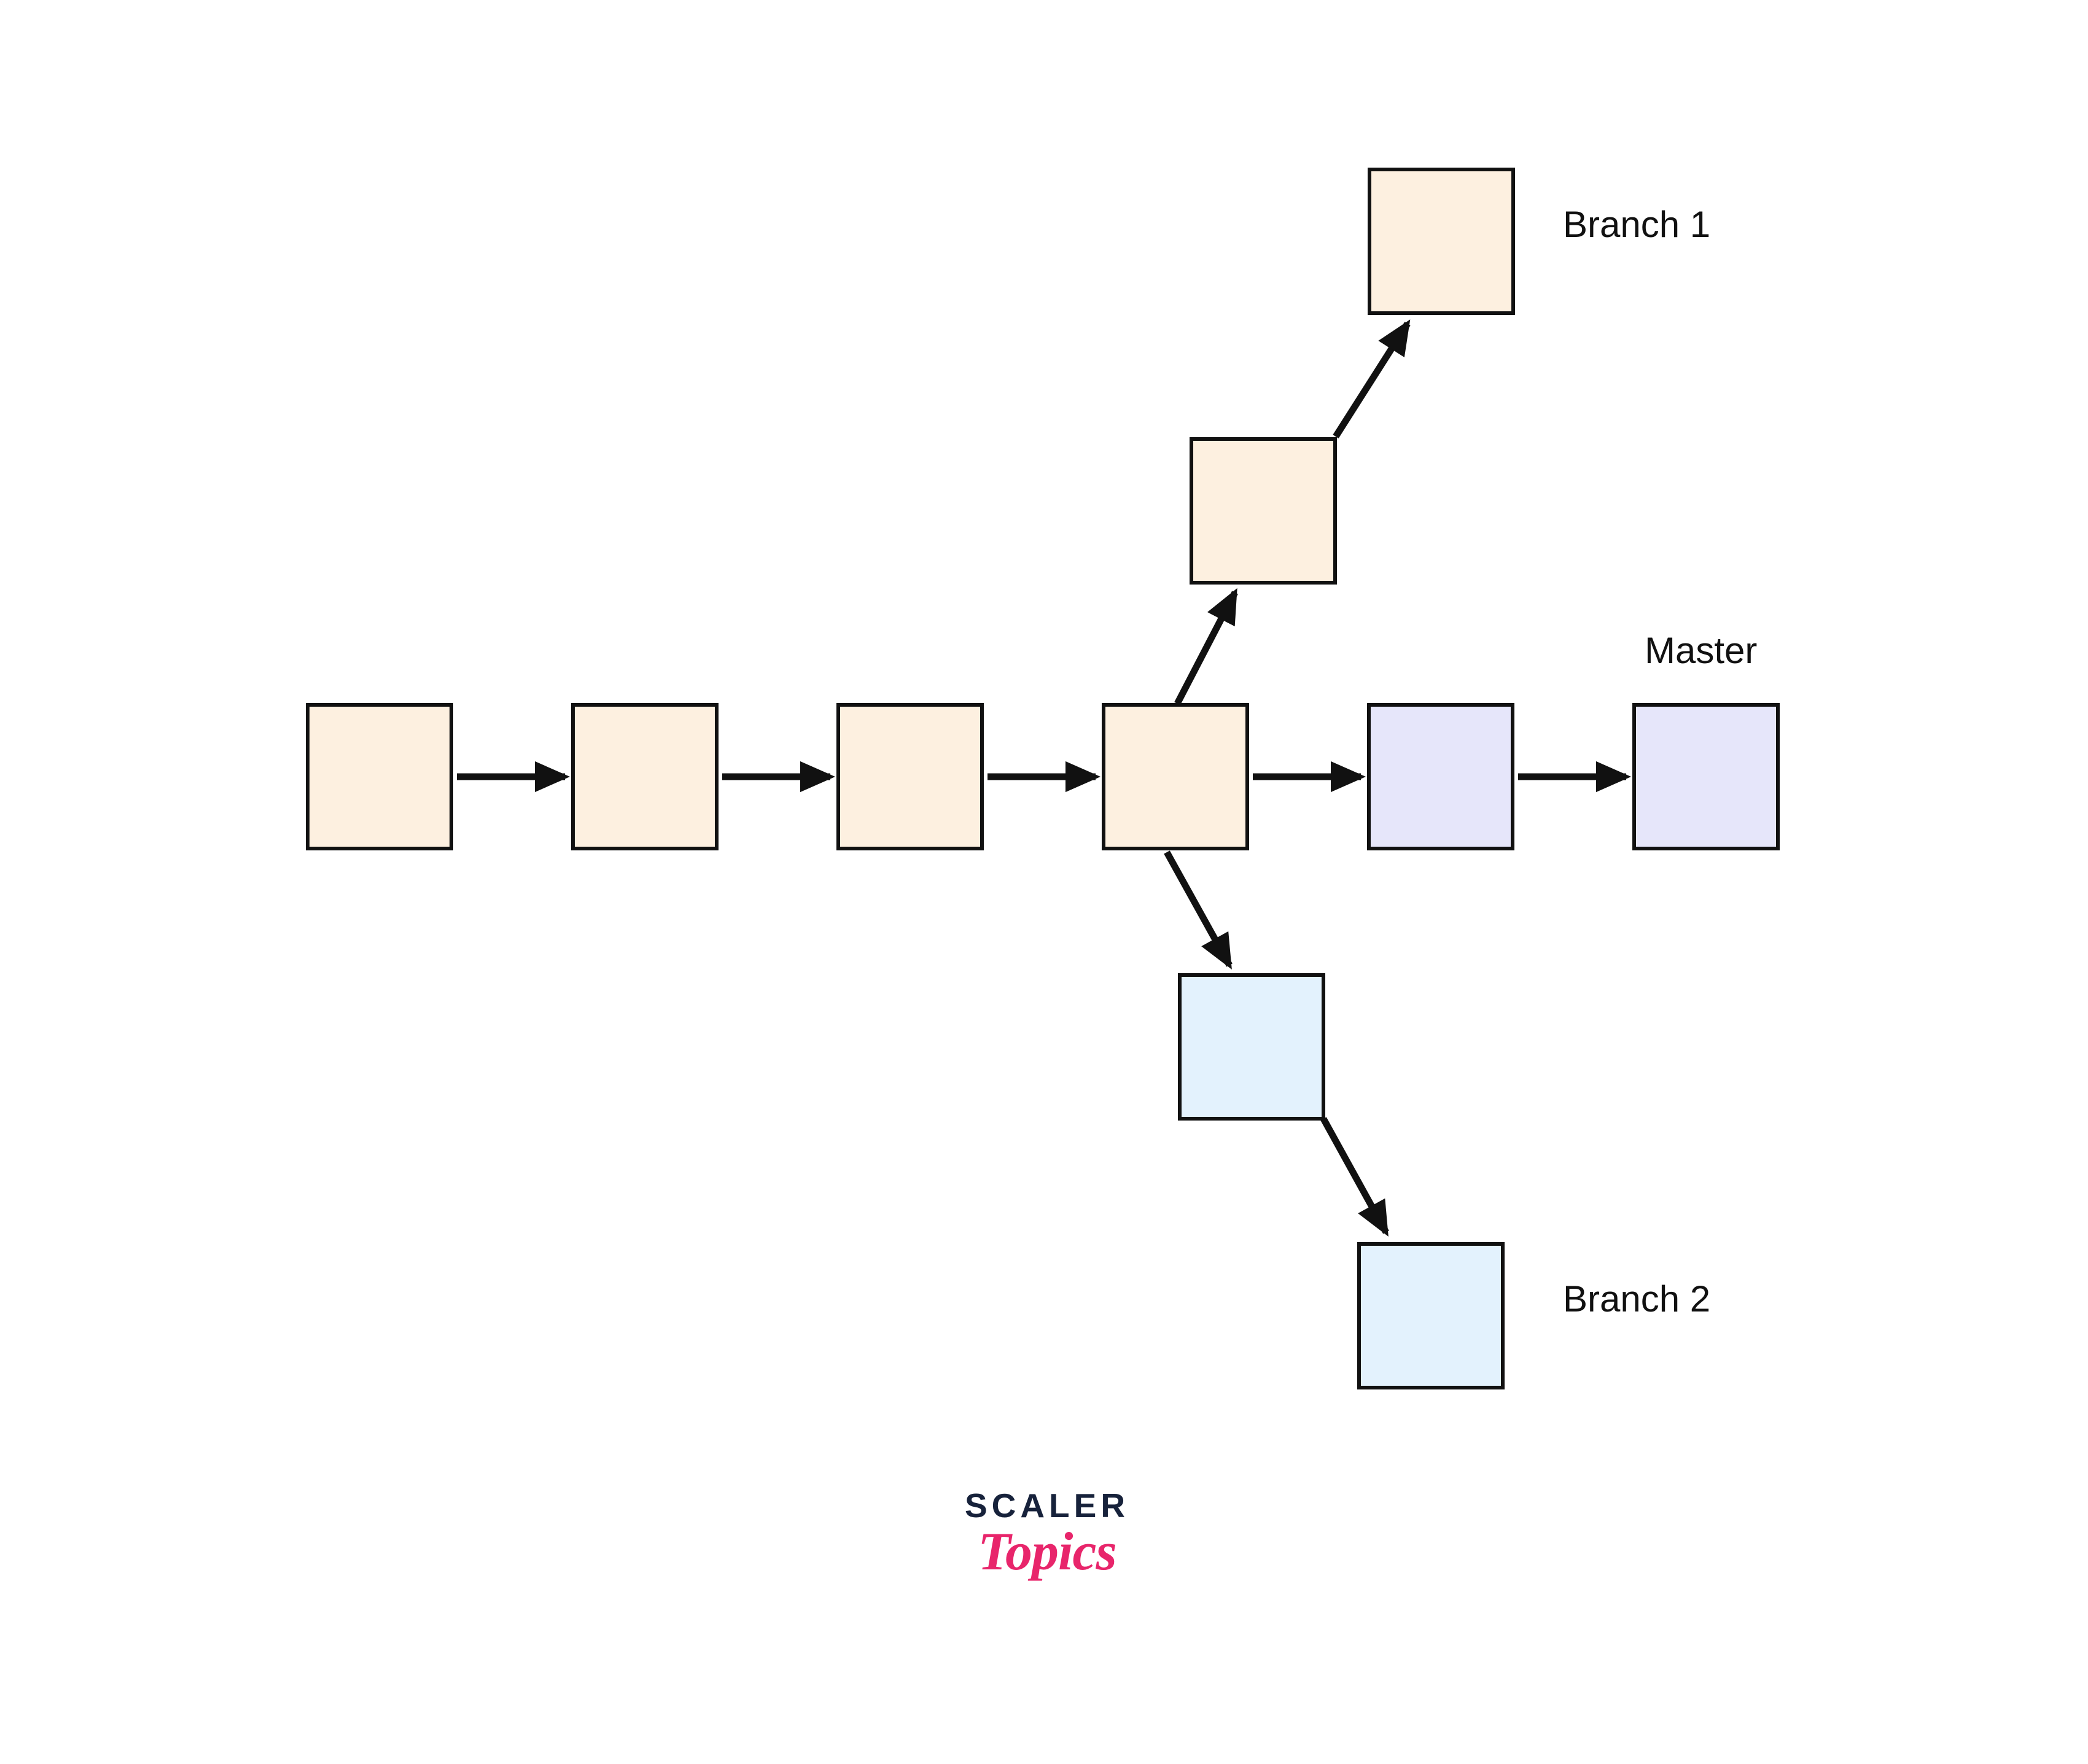 Image resolution: width=2088 pixels, height=1764 pixels. Describe the element at coordinates (1251, 1047) in the screenshot. I see `commit-box-branch2-first` at that location.